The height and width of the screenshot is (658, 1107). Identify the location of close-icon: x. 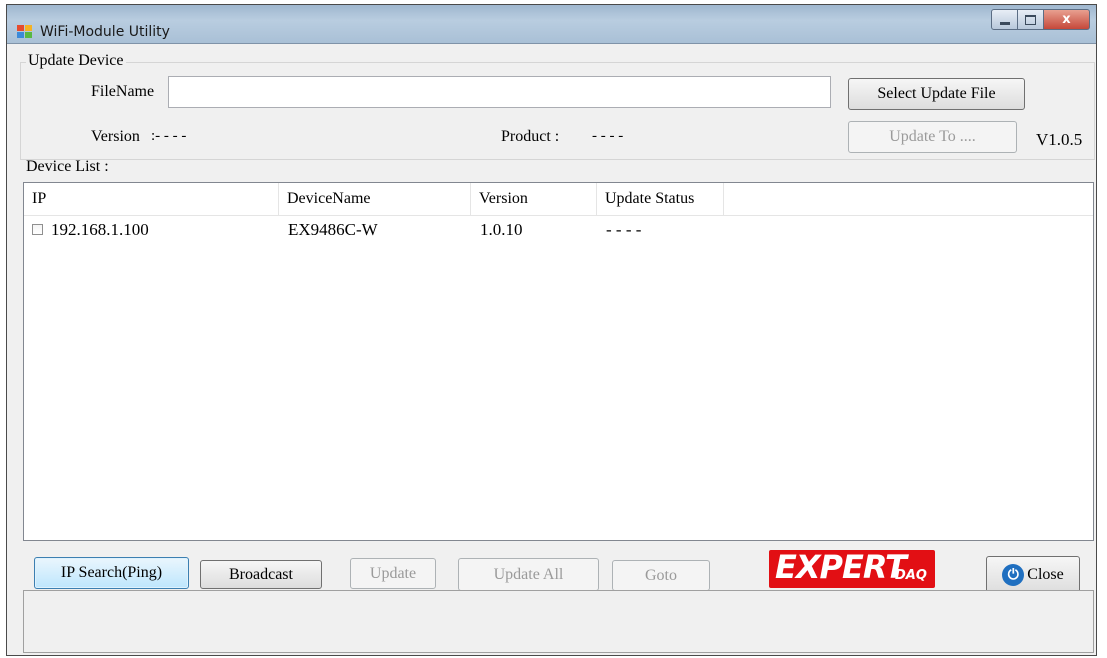
(1066, 19).